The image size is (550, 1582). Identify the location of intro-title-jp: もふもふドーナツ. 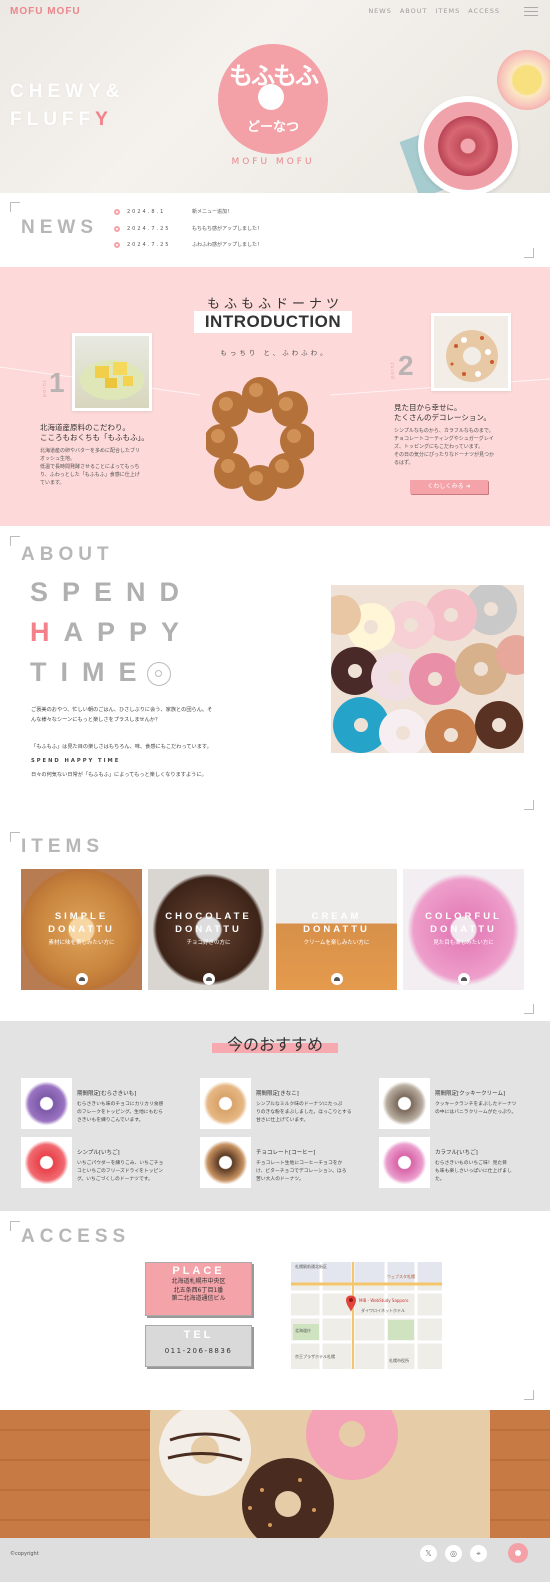
(274, 304).